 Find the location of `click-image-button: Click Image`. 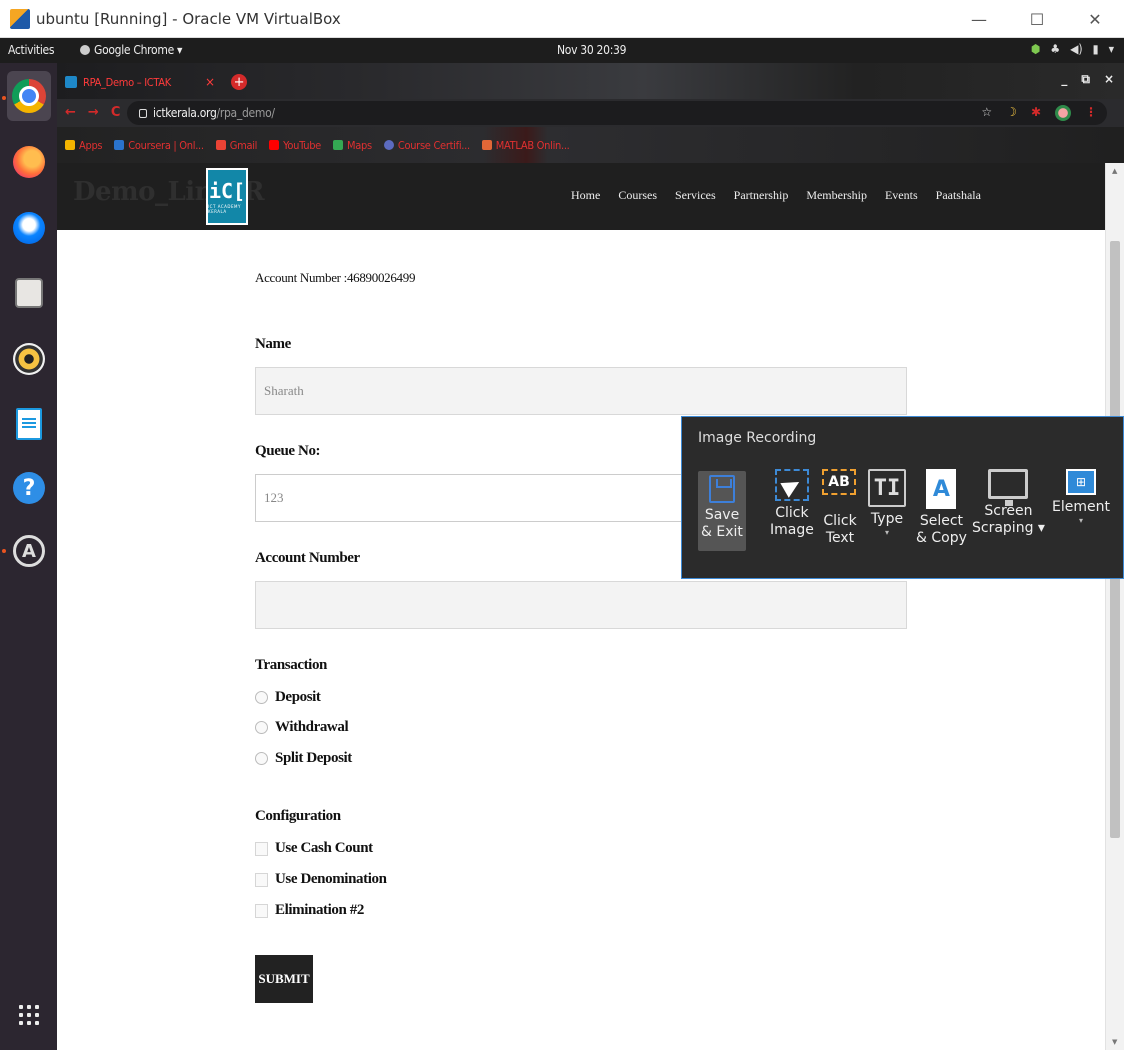

click-image-button: Click Image is located at coordinates (792, 504).